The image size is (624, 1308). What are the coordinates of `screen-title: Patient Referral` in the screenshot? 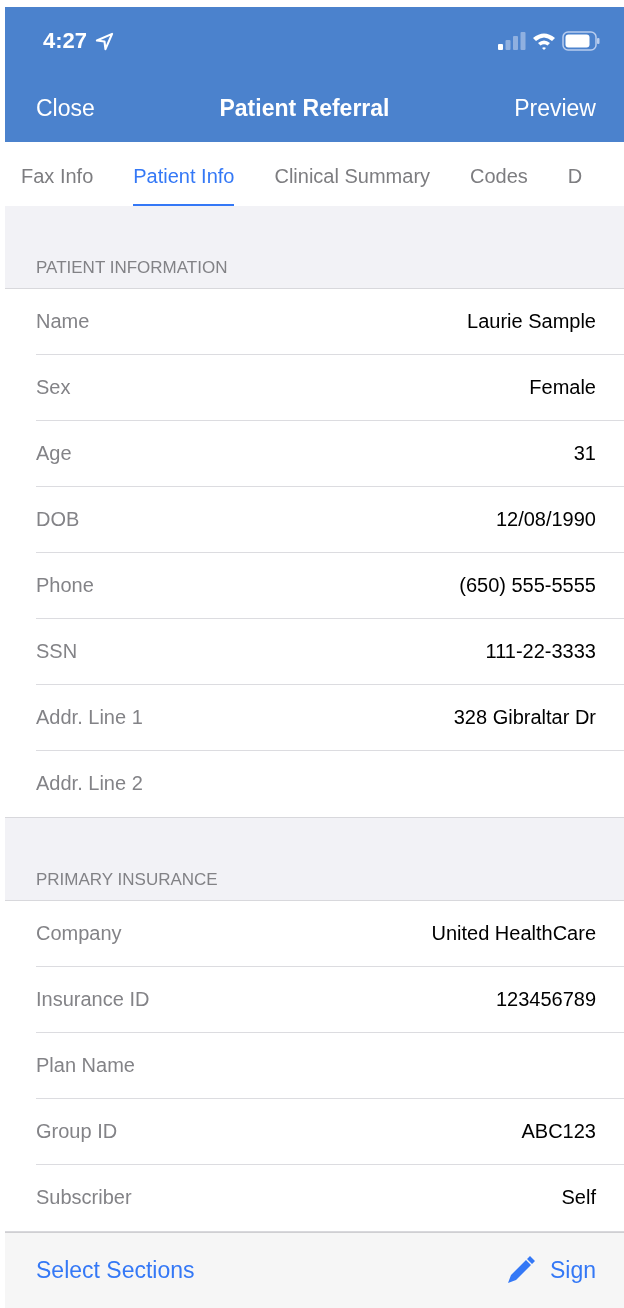 It's located at (304, 108).